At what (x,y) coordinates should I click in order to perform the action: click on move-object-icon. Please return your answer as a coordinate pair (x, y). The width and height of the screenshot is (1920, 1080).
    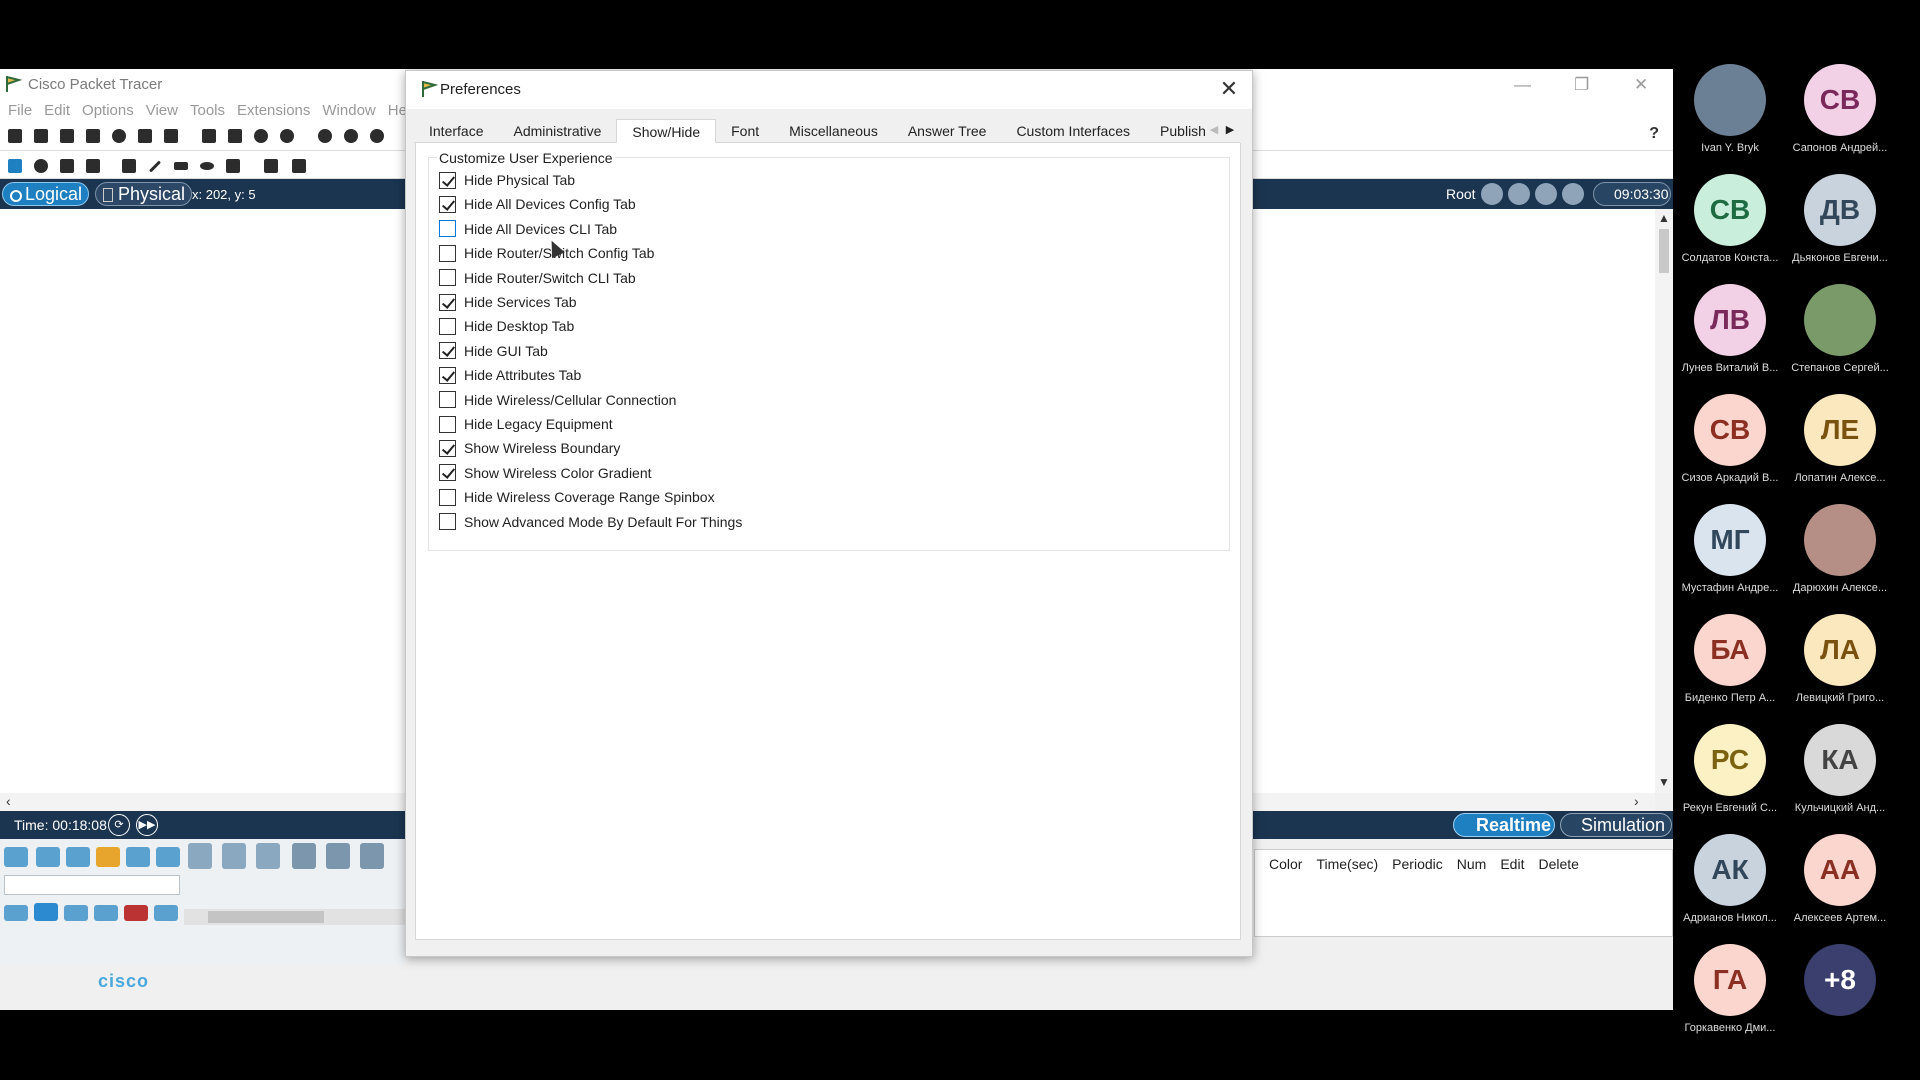
    Looking at the image, I should click on (1546, 194).